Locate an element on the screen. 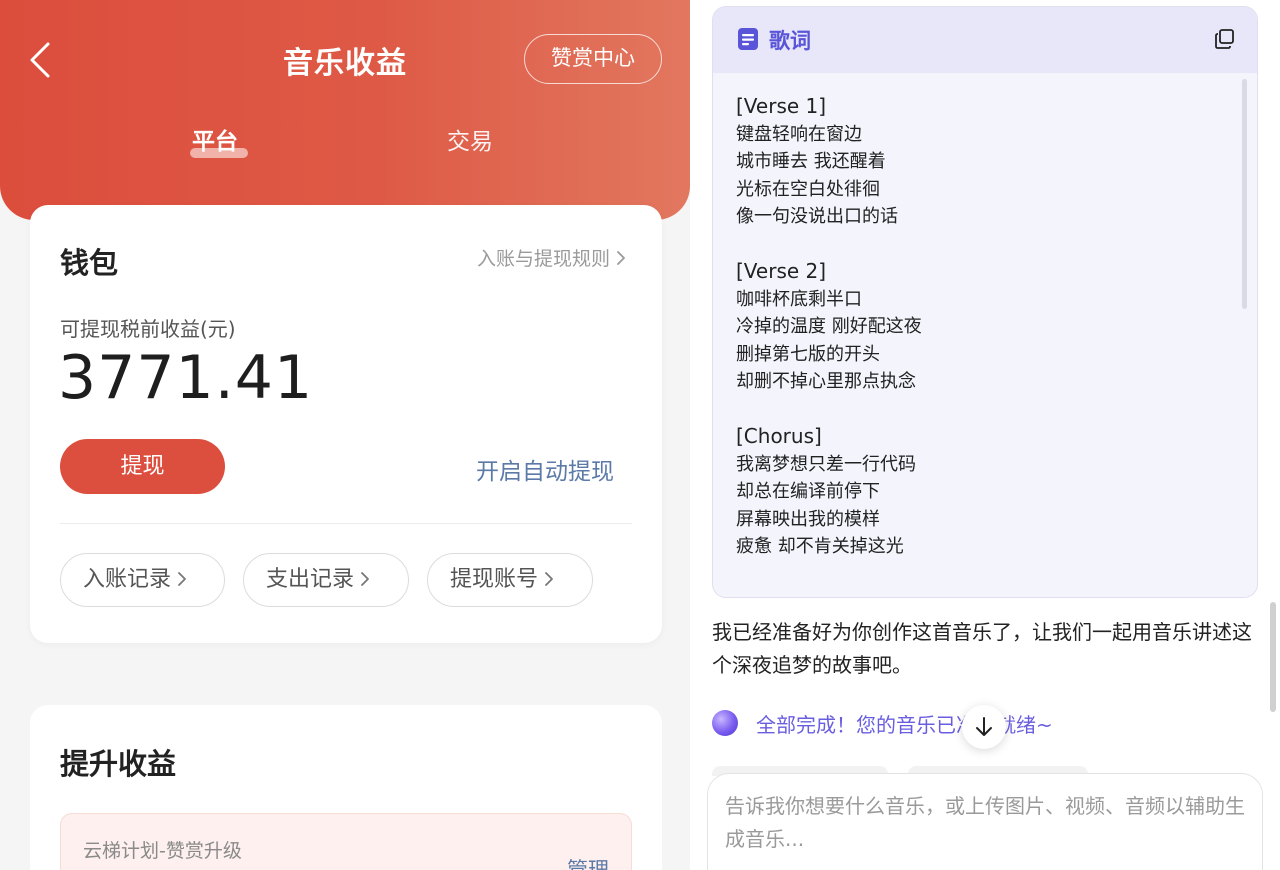 The image size is (1280, 870). active-tab-indicator is located at coordinates (219, 153).